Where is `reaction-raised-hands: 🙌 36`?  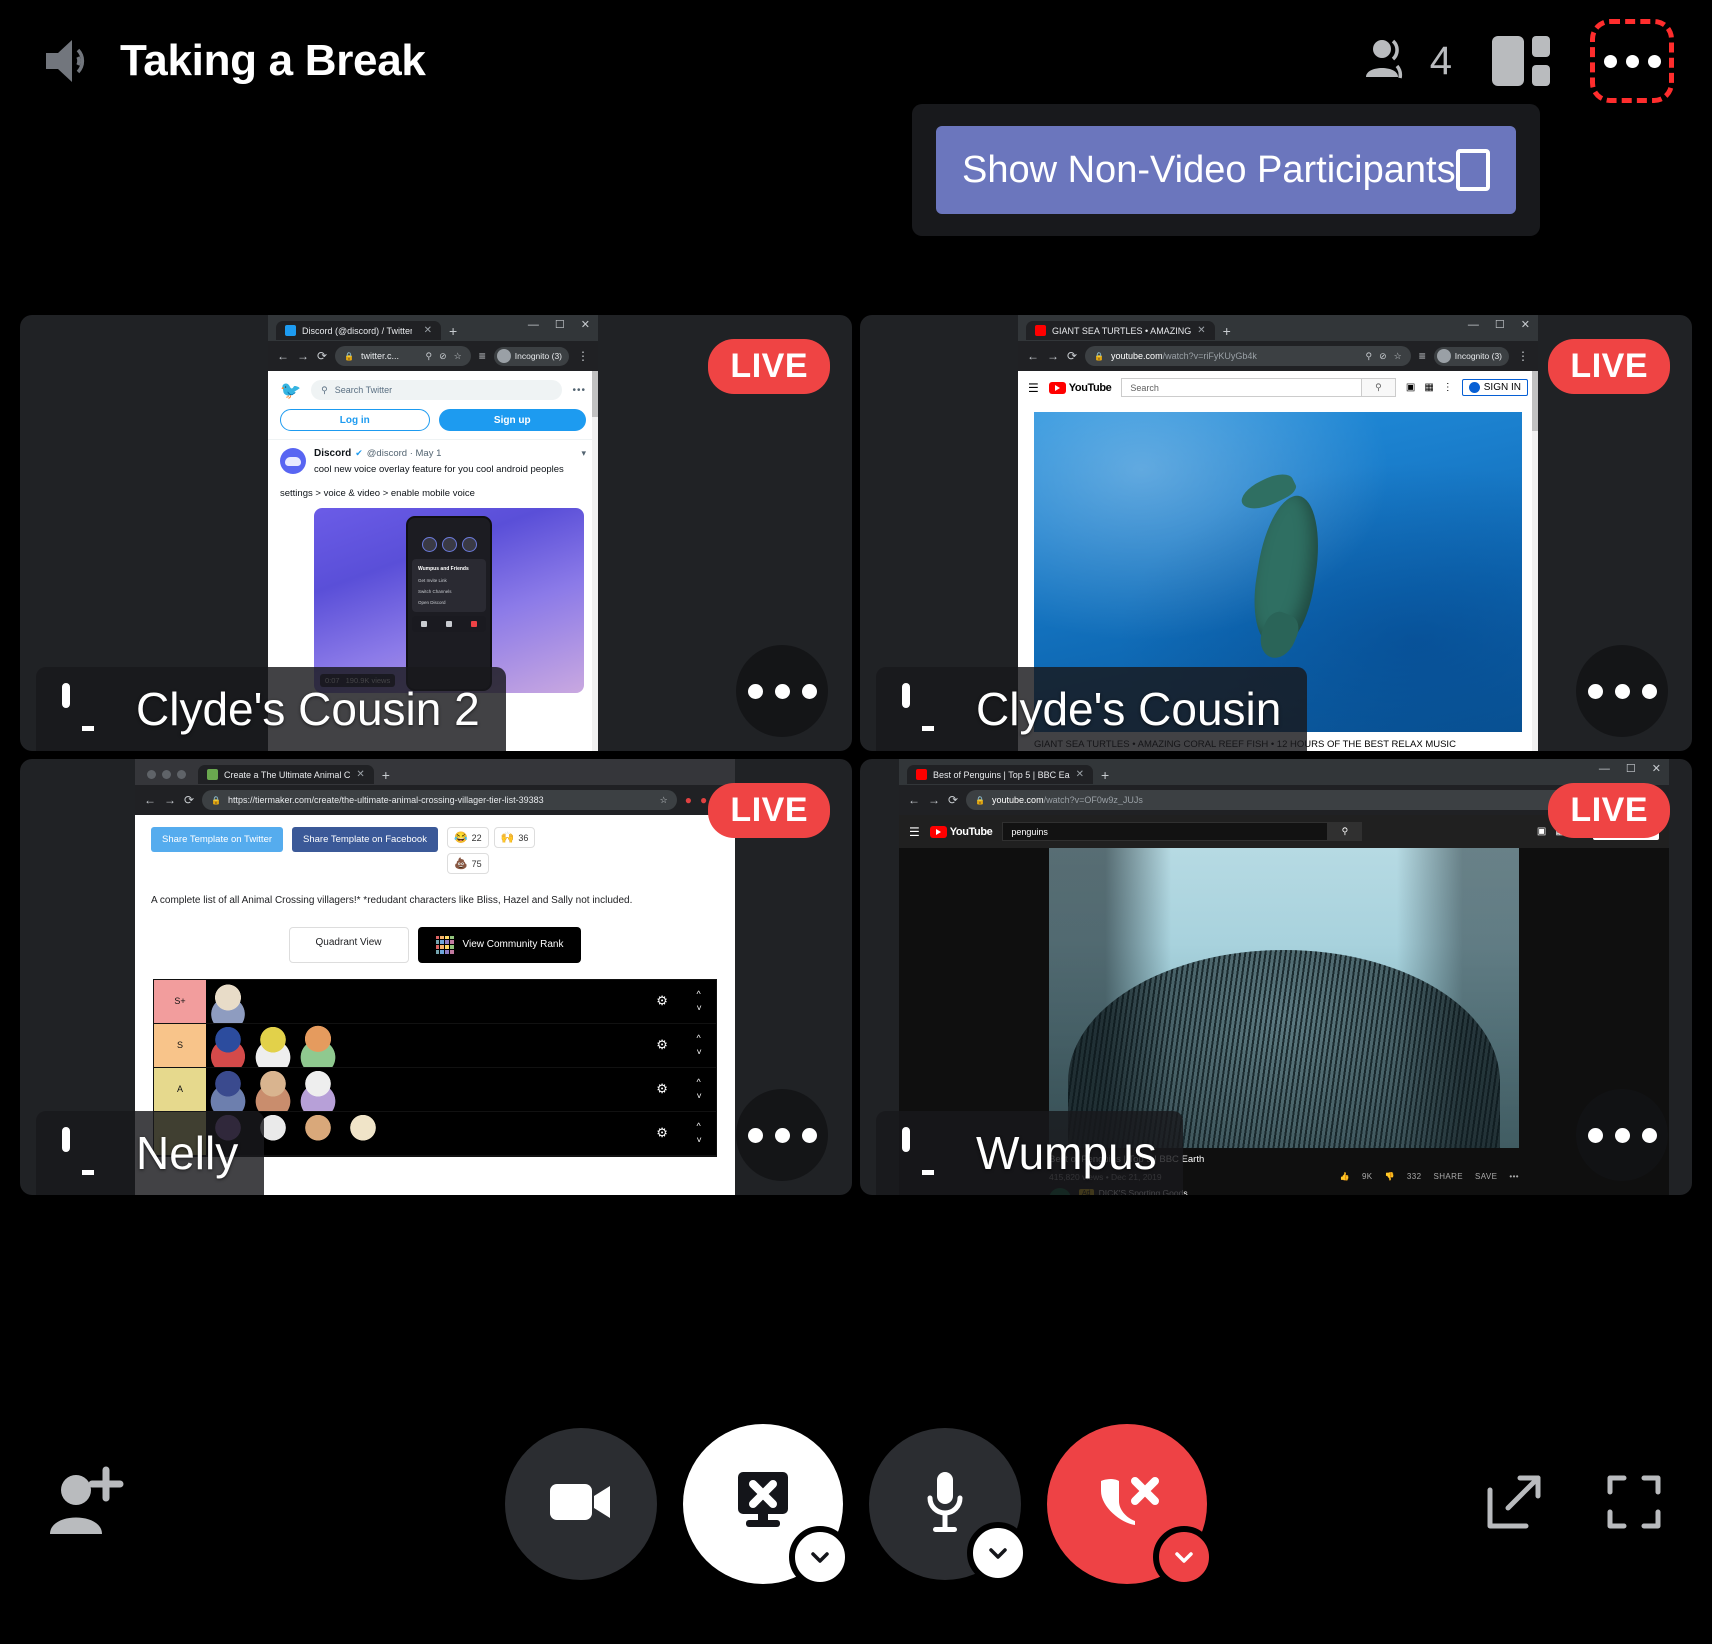 reaction-raised-hands: 🙌 36 is located at coordinates (514, 837).